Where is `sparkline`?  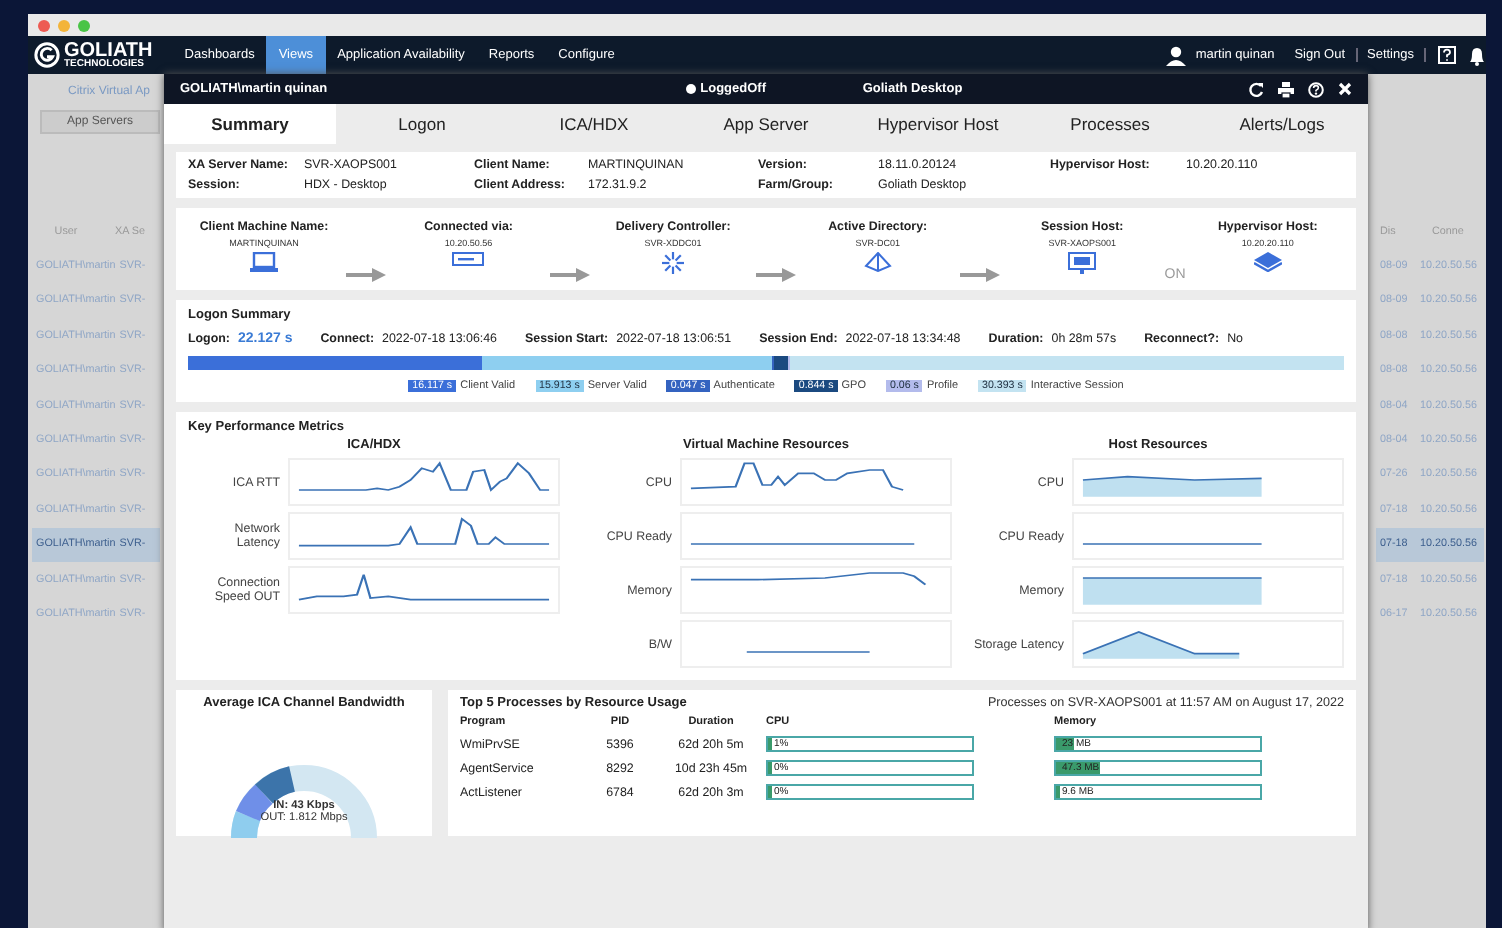 sparkline is located at coordinates (808, 652).